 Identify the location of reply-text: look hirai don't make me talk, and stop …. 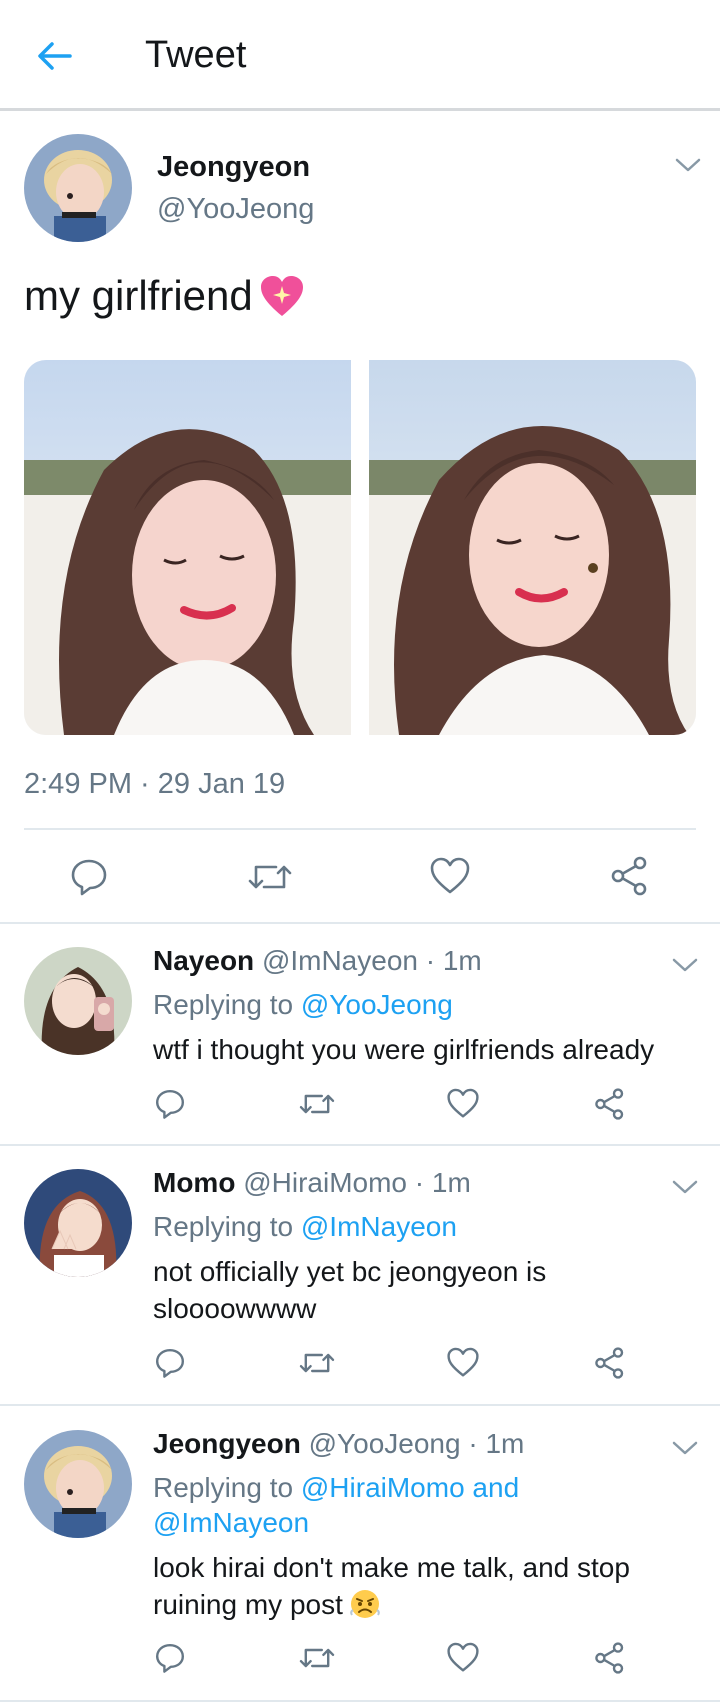
(418, 1586).